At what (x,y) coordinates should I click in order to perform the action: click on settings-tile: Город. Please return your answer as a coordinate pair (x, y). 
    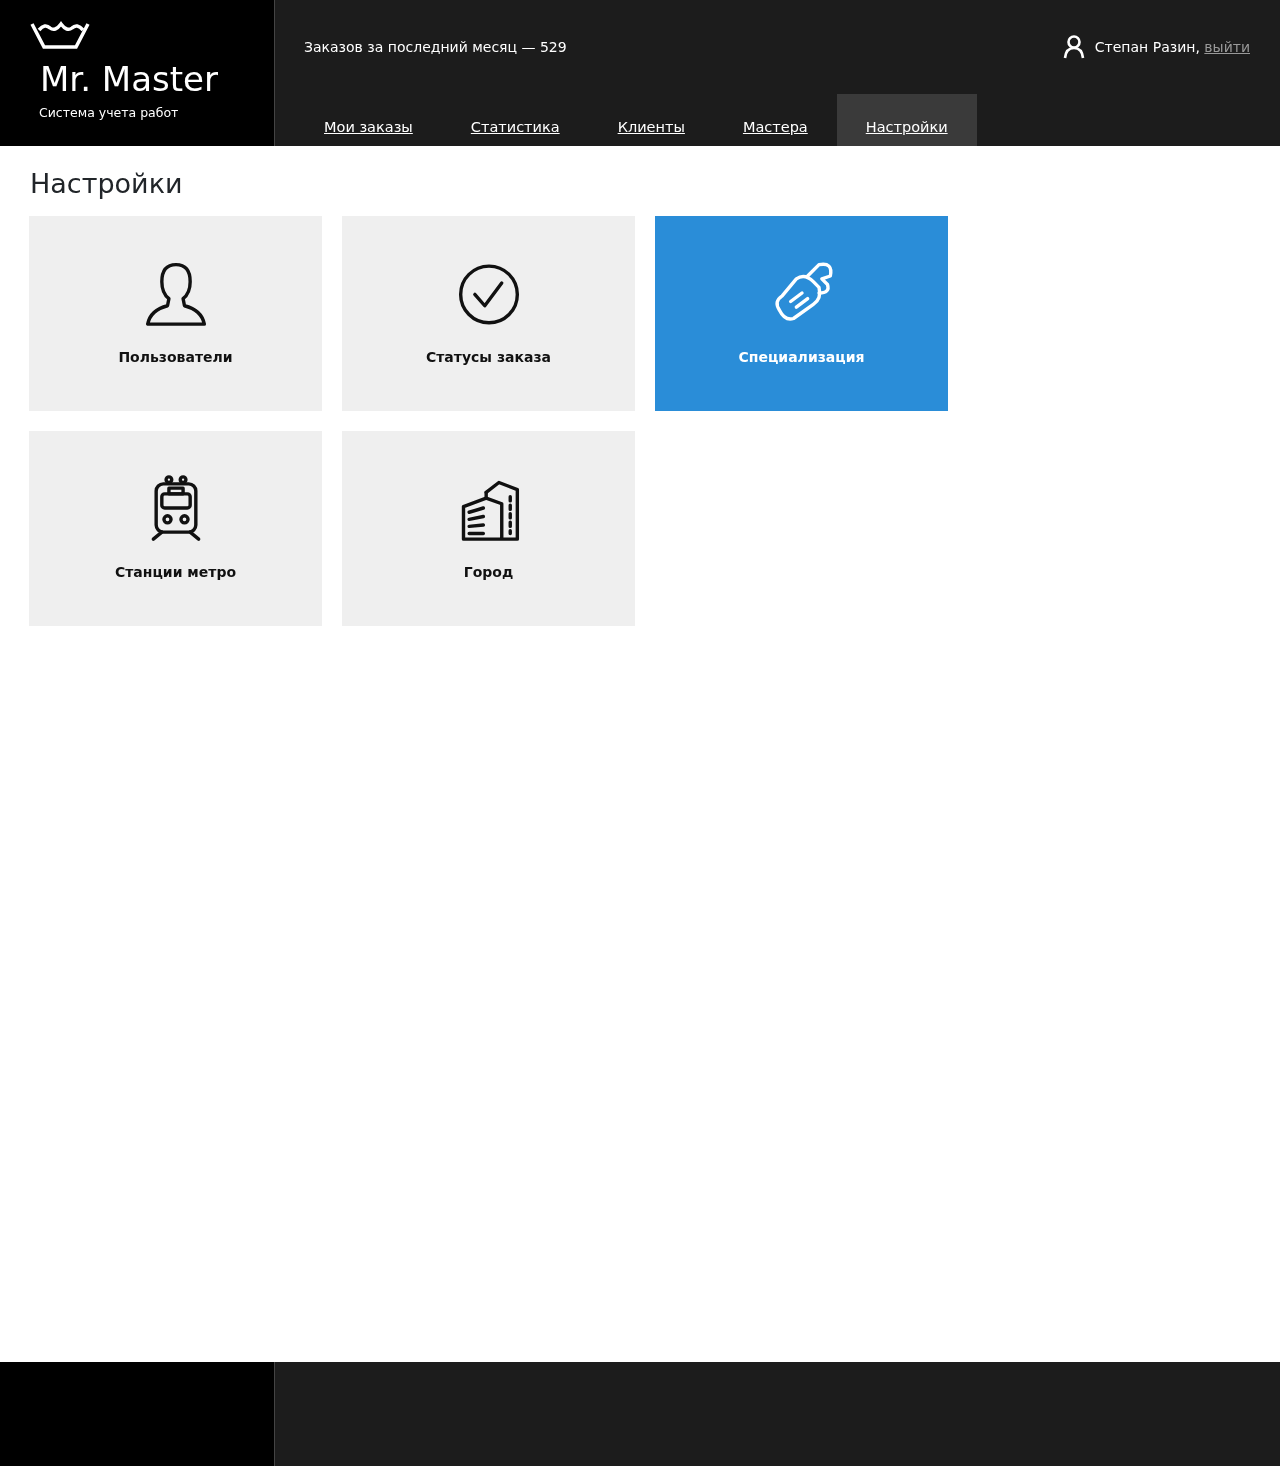
    Looking at the image, I should click on (488, 529).